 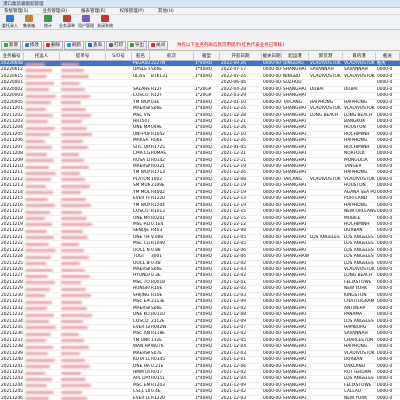 What do you see at coordinates (119, 56) in the screenshot?
I see `column-header-3: S/O号` at bounding box center [119, 56].